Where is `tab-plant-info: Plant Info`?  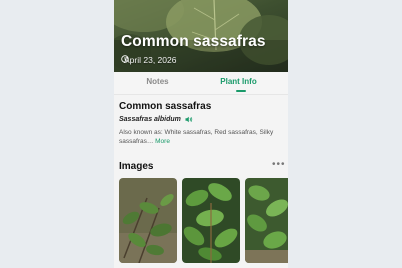
tab-plant-info: Plant Info is located at coordinates (238, 81).